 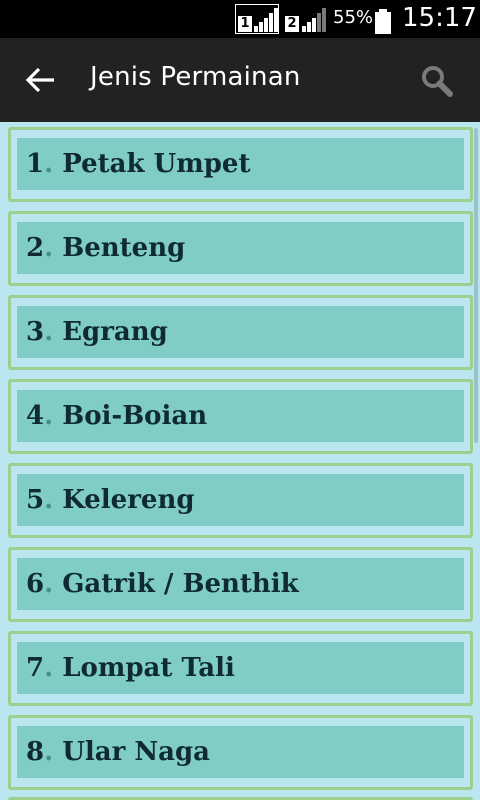 I want to click on arrow-left-icon, so click(x=41, y=80).